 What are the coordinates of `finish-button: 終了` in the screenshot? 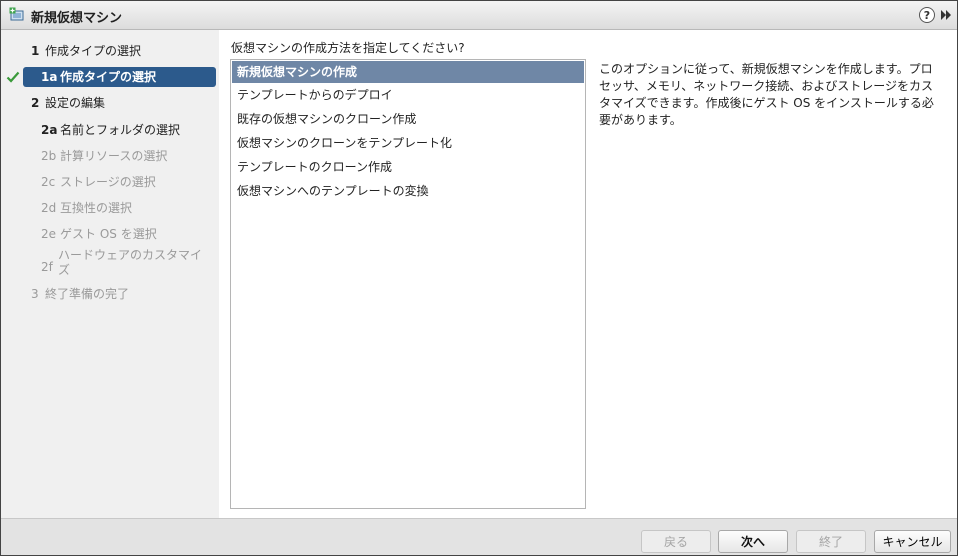 It's located at (831, 541).